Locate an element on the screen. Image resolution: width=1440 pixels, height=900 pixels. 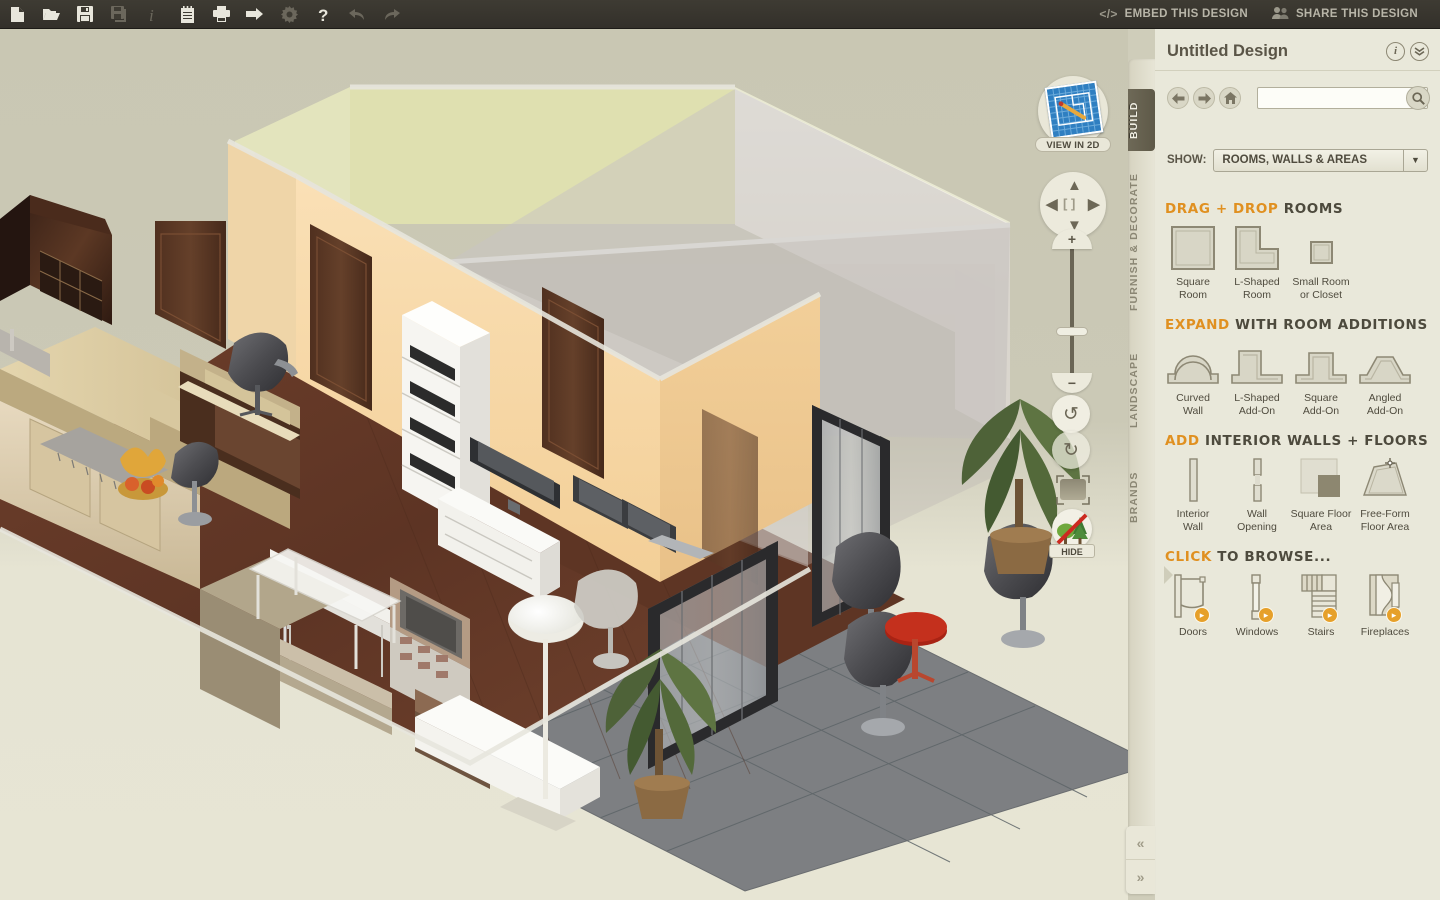
tool-wall-opening-label: Wall Opening is located at coordinates (1257, 520).